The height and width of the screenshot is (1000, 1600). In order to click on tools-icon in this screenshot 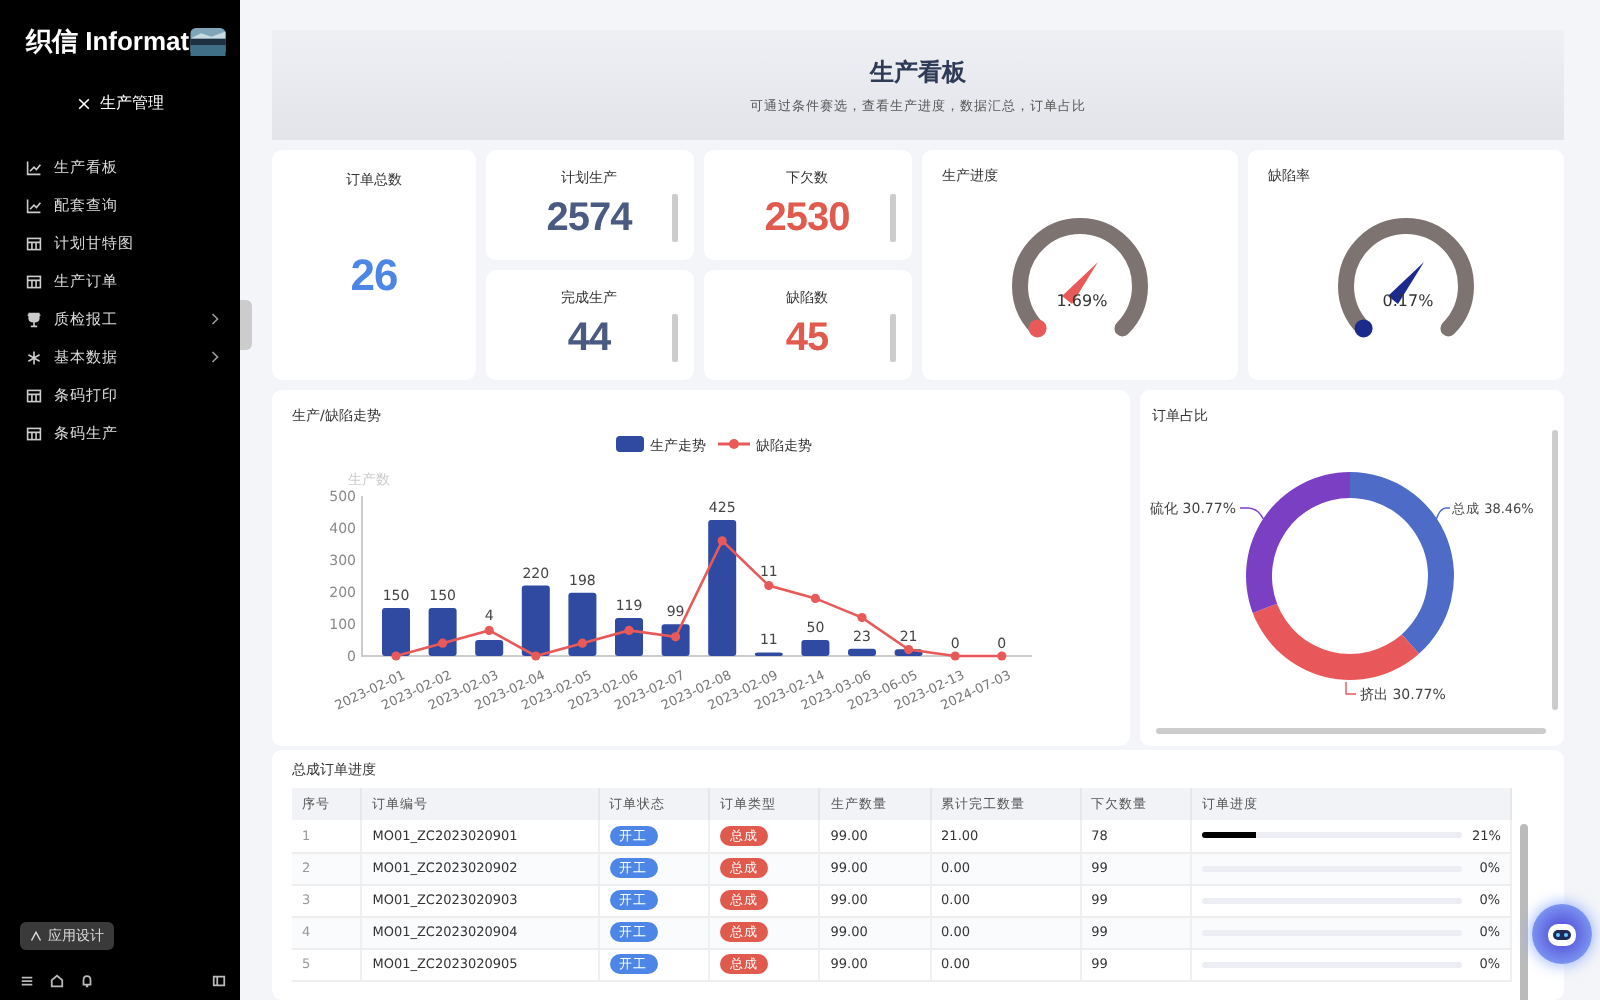, I will do `click(84, 103)`.